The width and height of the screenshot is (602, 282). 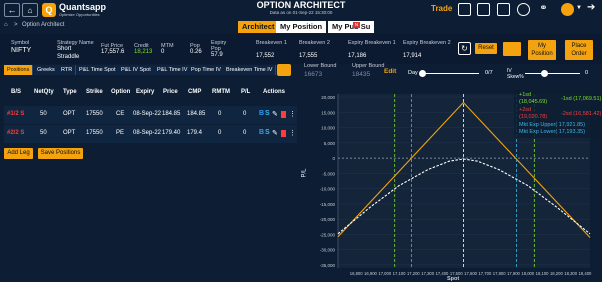 I want to click on legend-plus1sd: +1sd, so click(x=525, y=95).